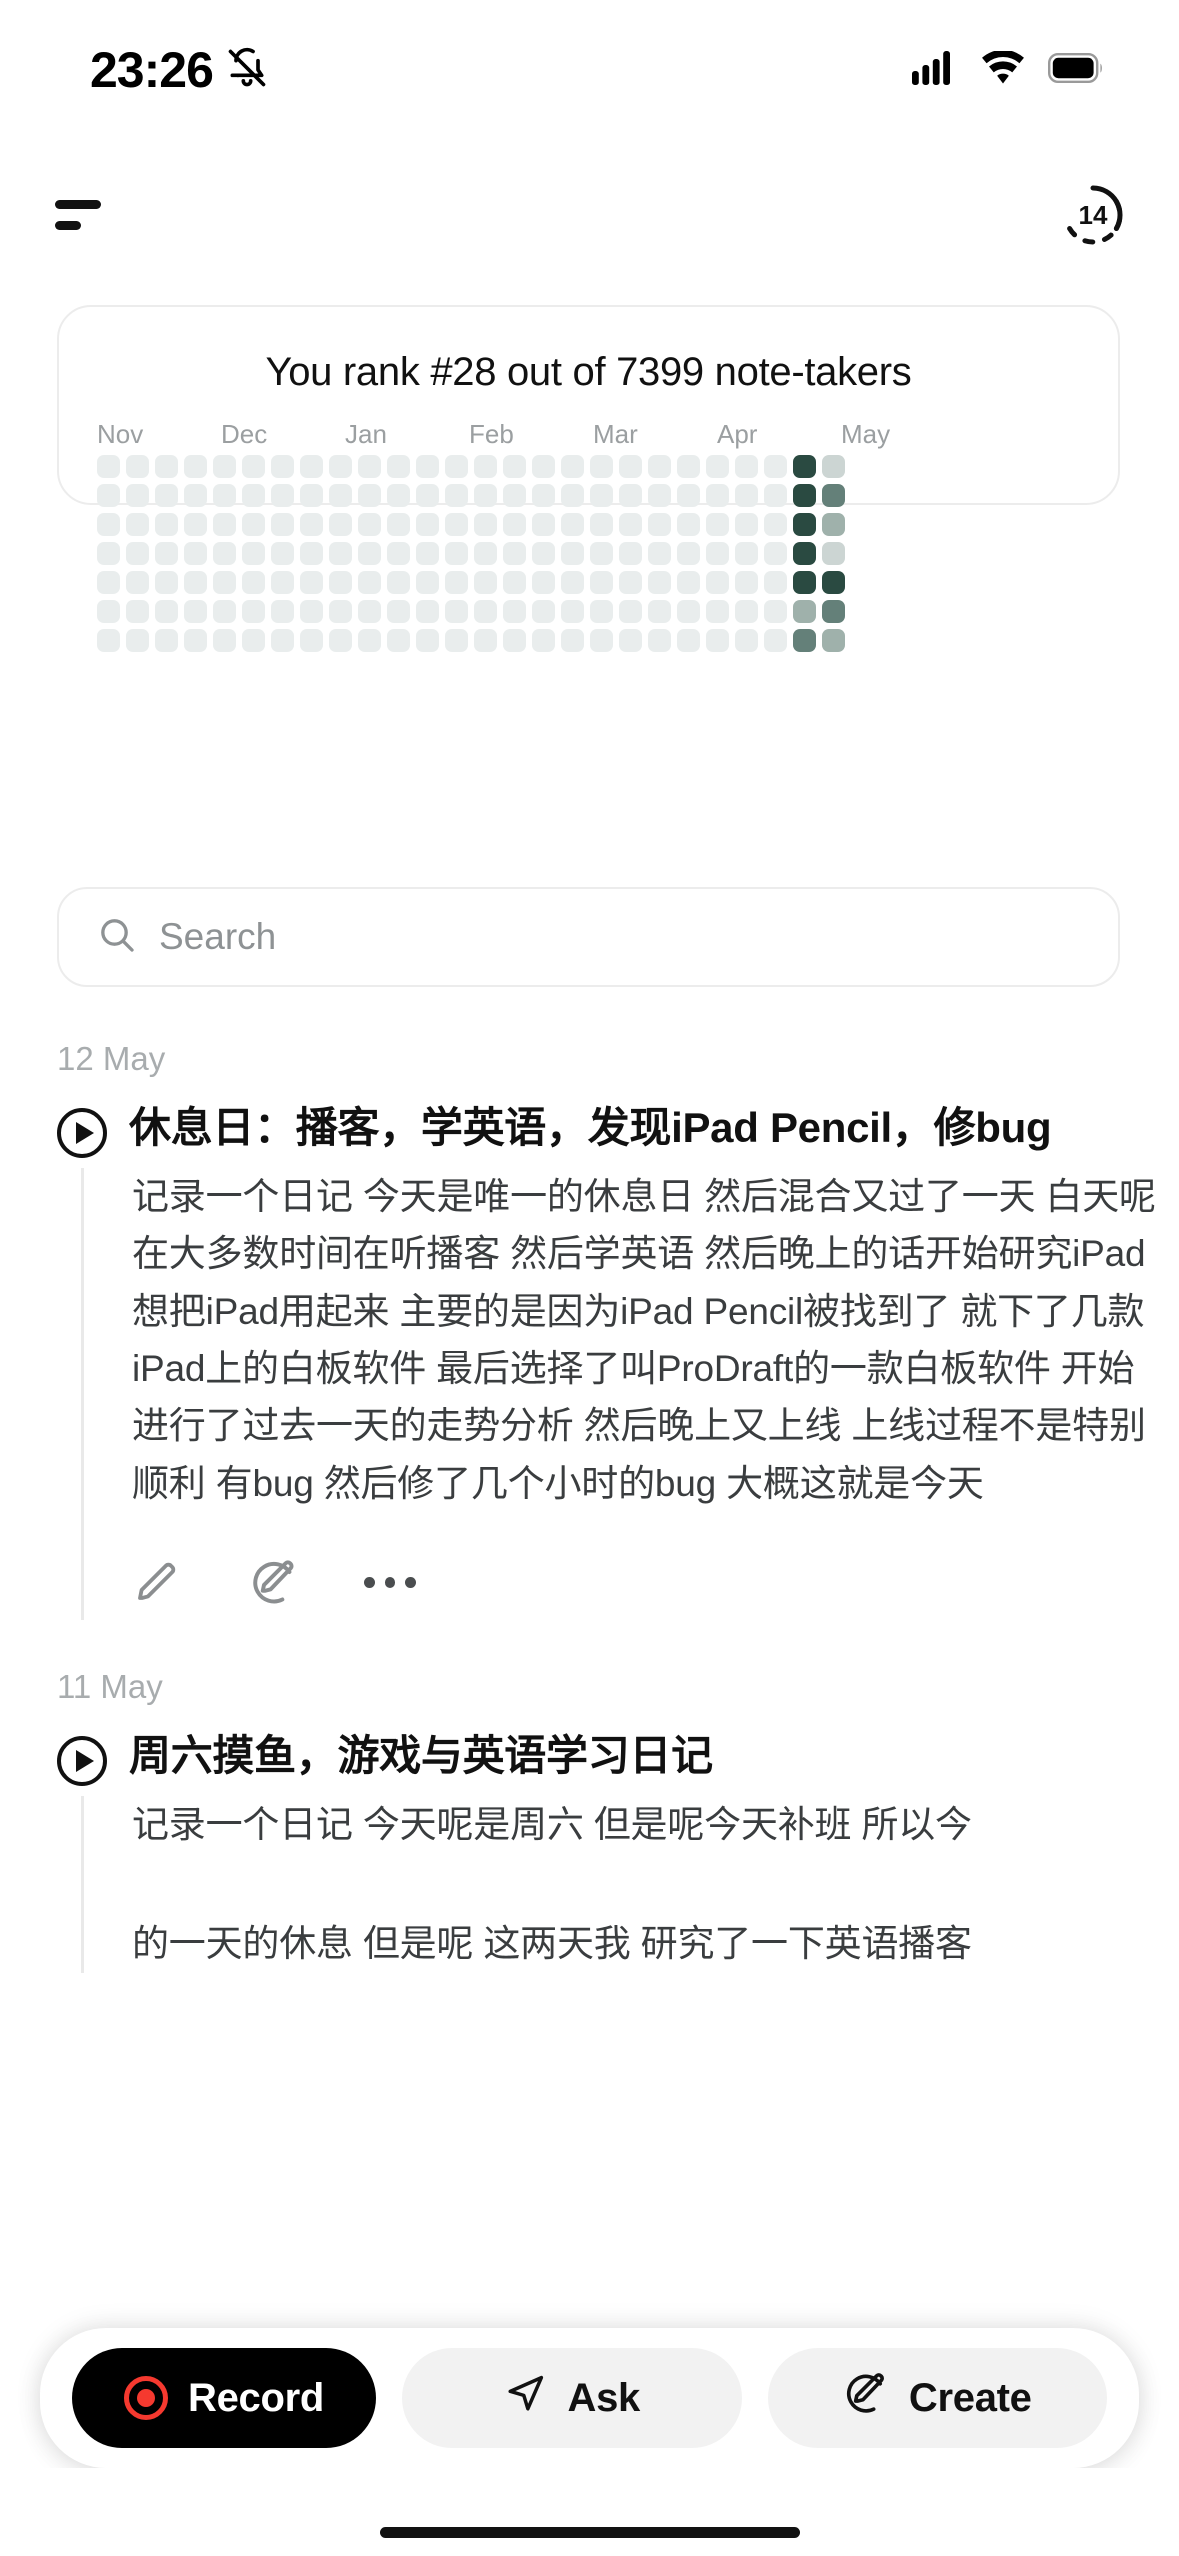 The height and width of the screenshot is (2556, 1179). I want to click on note-body: 记录一个日记 今天呢是周六 但是呢今天补班 所以今, so click(655, 1824).